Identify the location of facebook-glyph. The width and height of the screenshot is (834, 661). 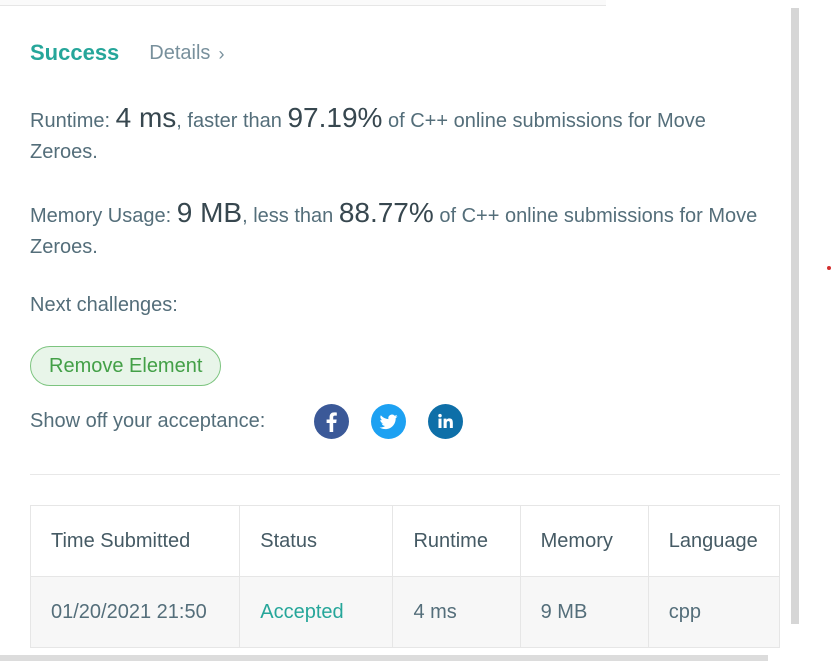
(331, 422).